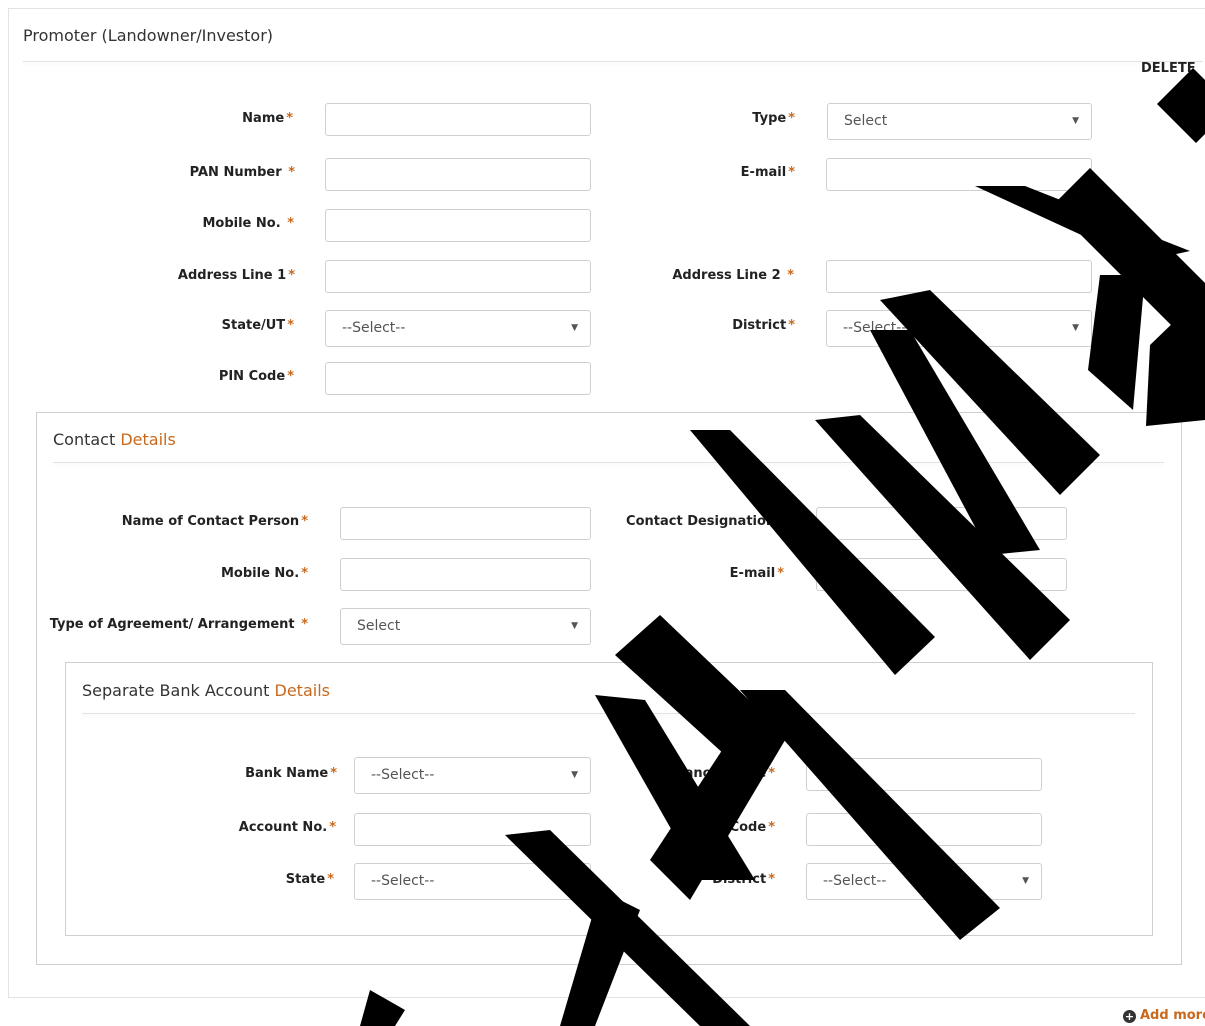 The width and height of the screenshot is (1205, 1026). What do you see at coordinates (924, 881) in the screenshot?
I see `bank-district-select: --Select-- ▼` at bounding box center [924, 881].